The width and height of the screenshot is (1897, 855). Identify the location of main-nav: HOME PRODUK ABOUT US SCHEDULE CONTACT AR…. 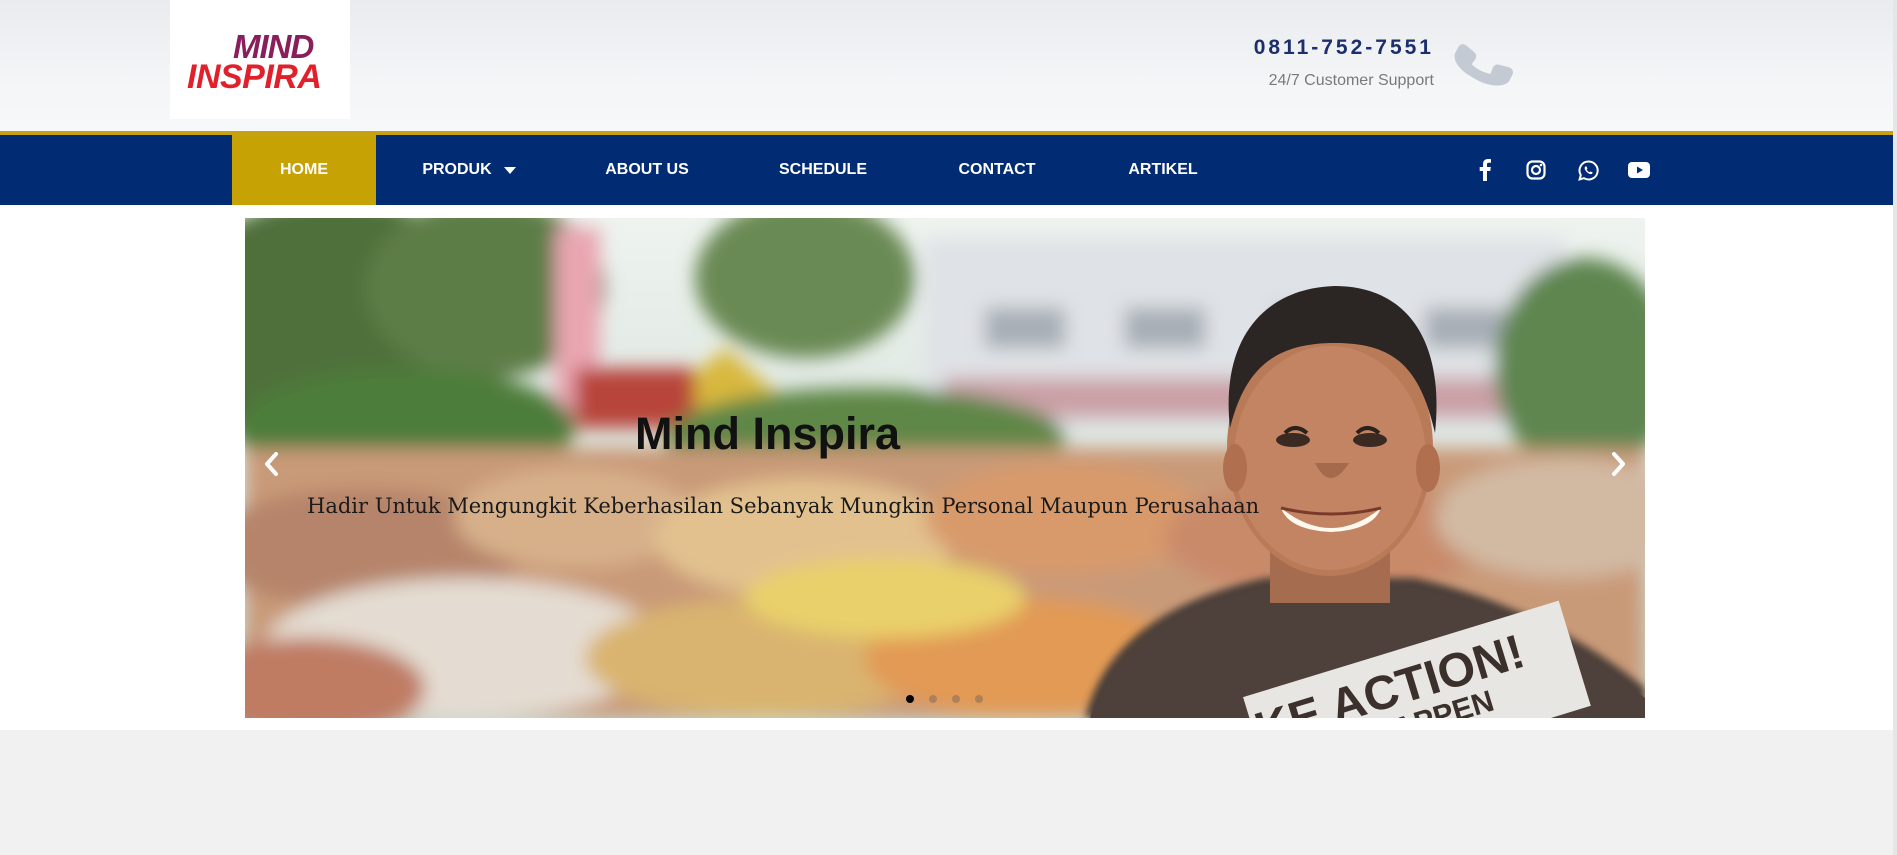
(946, 170).